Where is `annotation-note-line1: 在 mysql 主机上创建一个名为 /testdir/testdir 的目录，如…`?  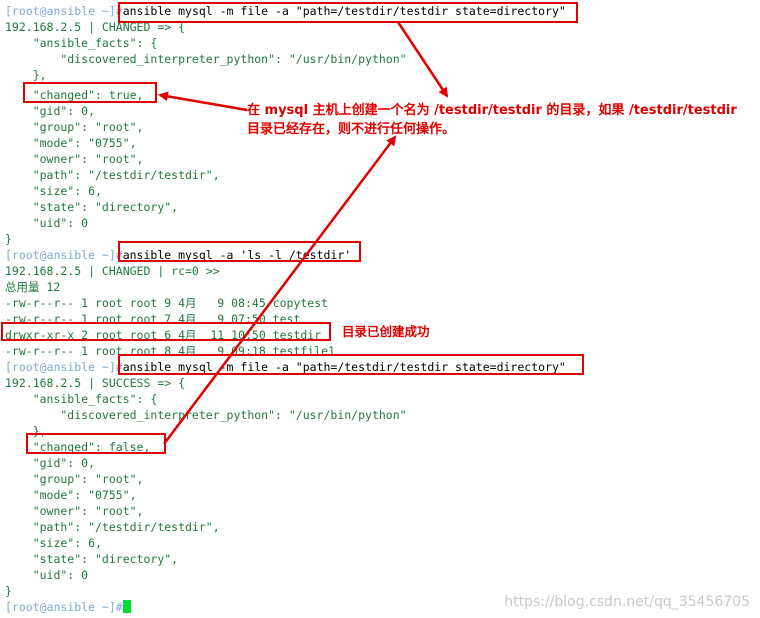
annotation-note-line1: 在 mysql 主机上创建一个名为 /testdir/testdir 的目录，如… is located at coordinates (492, 110).